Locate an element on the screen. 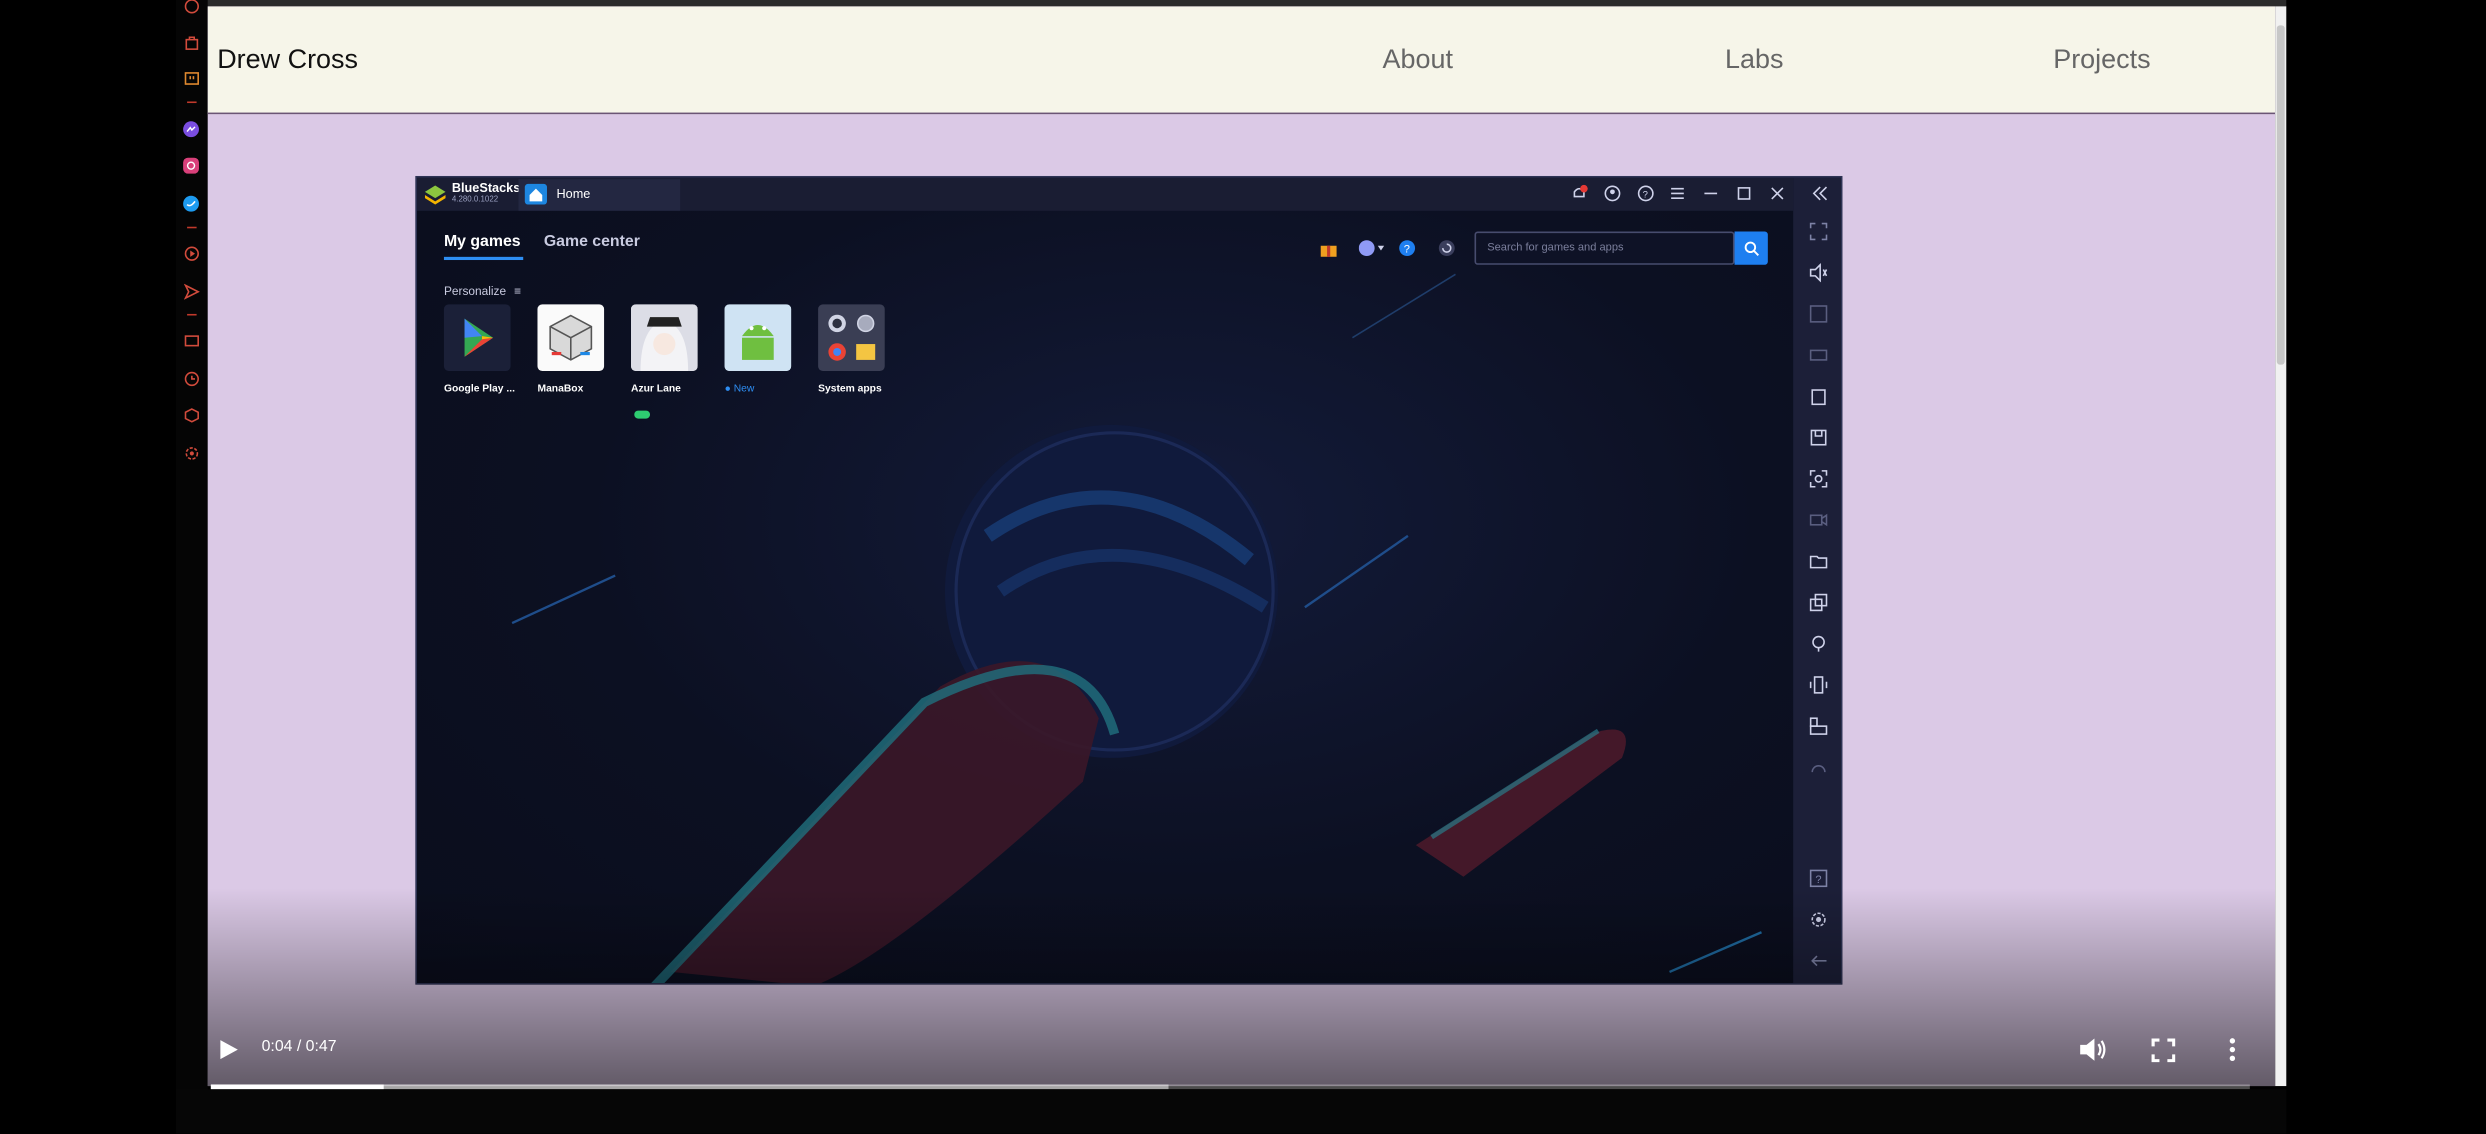  more-options-button is located at coordinates (2232, 1049).